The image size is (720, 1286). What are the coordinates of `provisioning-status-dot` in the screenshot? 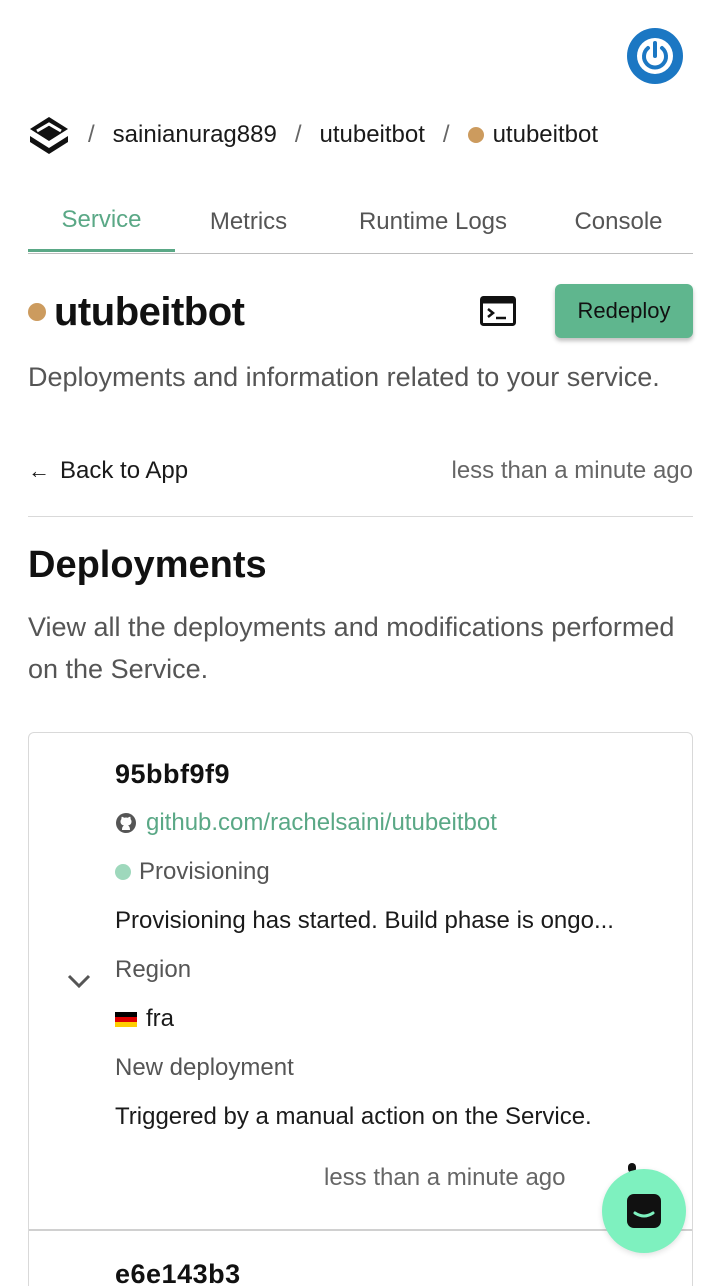 It's located at (123, 872).